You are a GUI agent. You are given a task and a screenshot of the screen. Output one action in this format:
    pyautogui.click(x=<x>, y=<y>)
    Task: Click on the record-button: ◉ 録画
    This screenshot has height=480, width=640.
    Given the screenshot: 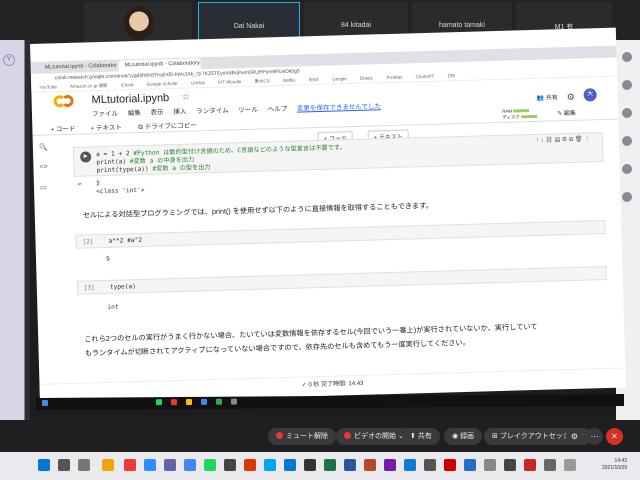 What is the action you would take?
    pyautogui.click(x=463, y=436)
    